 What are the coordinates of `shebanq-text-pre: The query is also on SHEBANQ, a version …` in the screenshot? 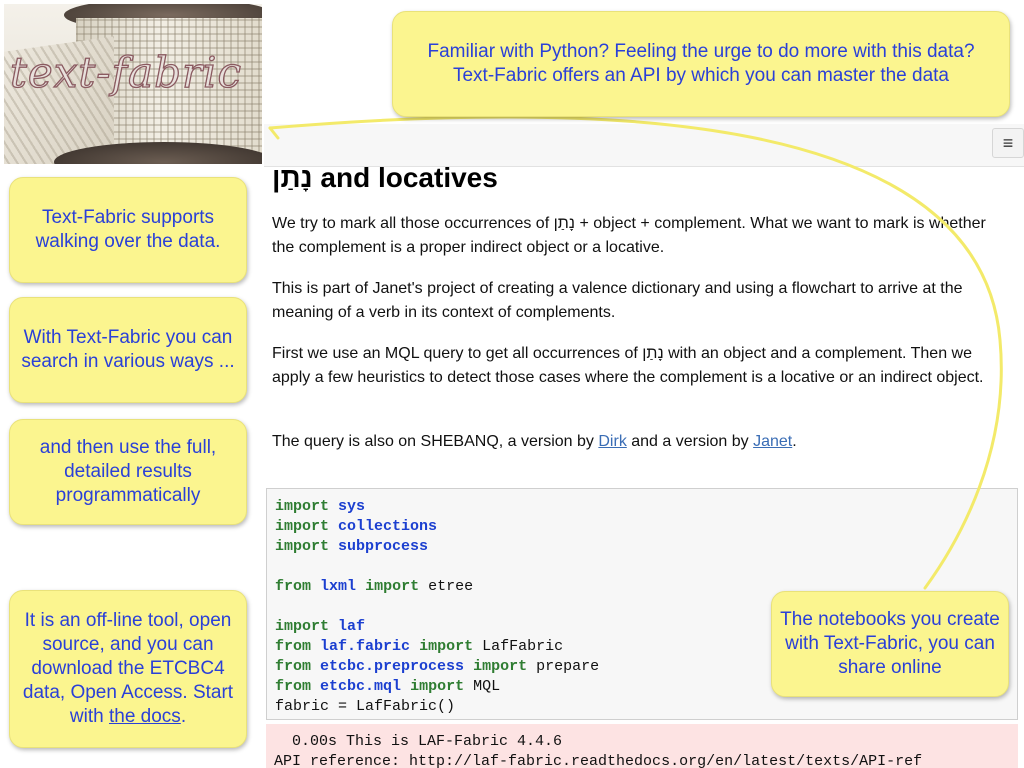 It's located at (435, 441).